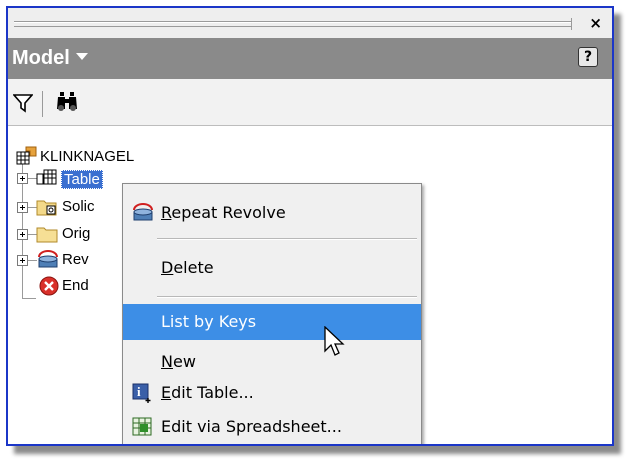 This screenshot has width=627, height=459. I want to click on tree-item-label: Orig, so click(76, 233).